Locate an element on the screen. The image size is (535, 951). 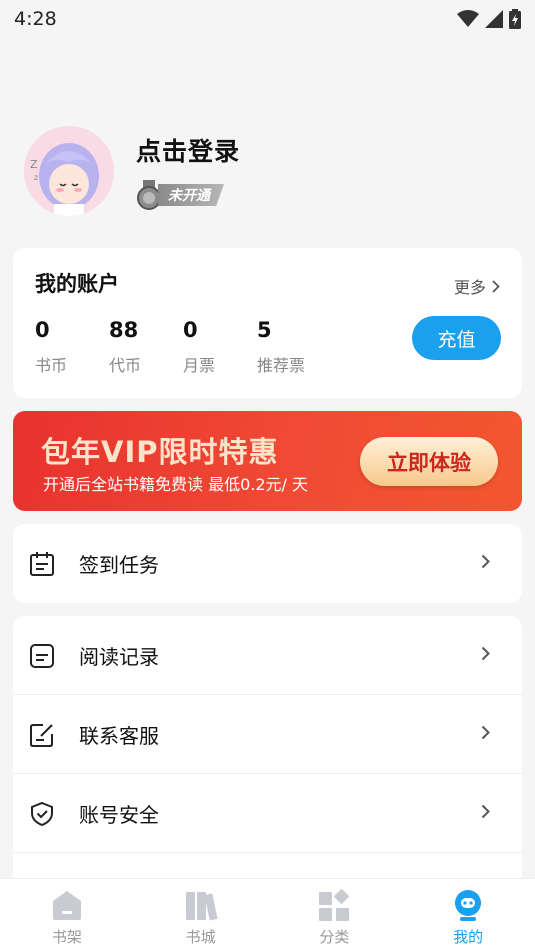
tab-category: 分类 is located at coordinates (335, 915).